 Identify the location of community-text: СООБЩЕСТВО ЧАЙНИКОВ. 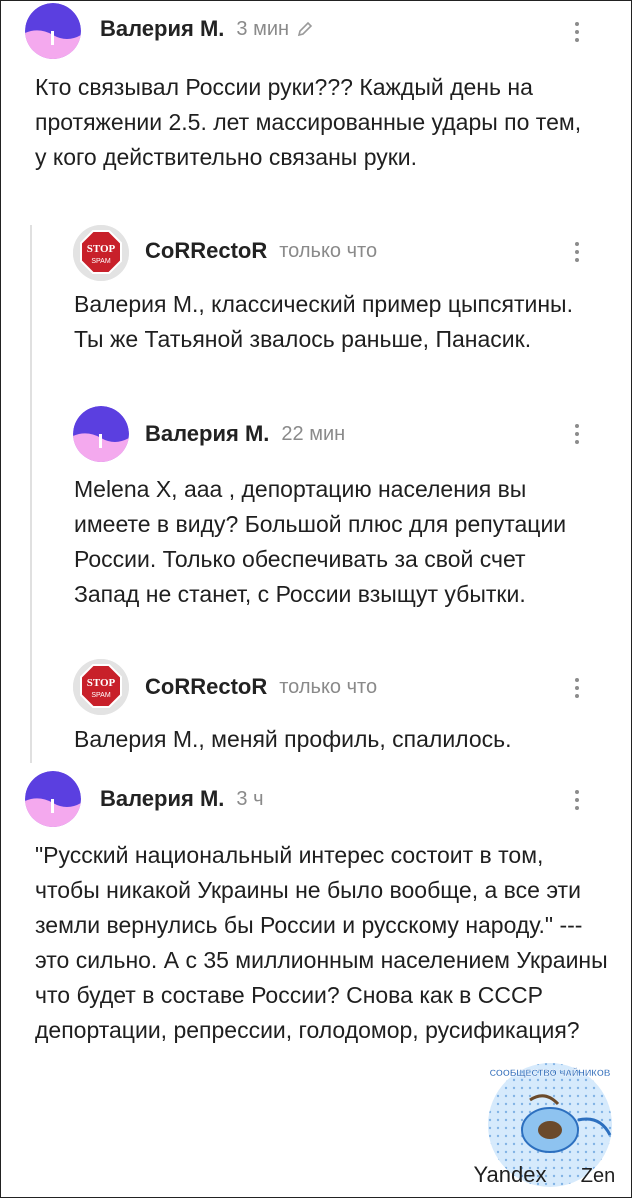
(550, 1072).